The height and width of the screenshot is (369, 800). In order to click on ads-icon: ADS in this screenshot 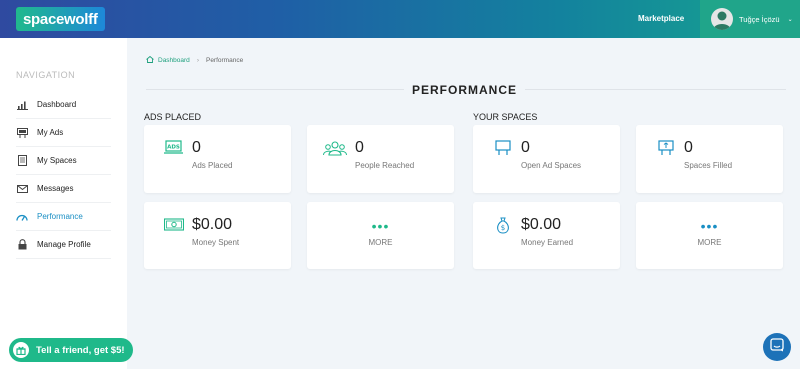, I will do `click(174, 148)`.